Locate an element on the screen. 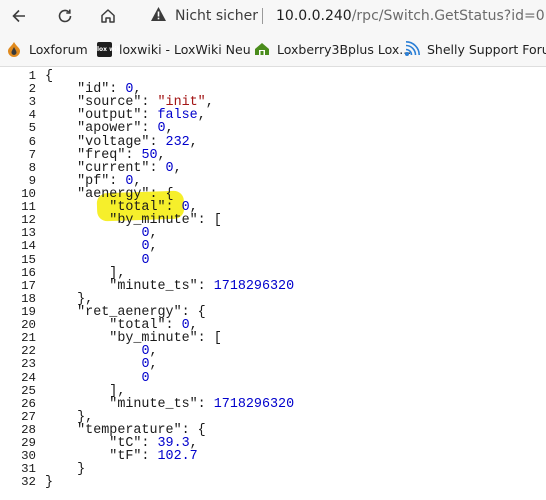 This screenshot has height=500, width=546. reload-icon is located at coordinates (65, 16).